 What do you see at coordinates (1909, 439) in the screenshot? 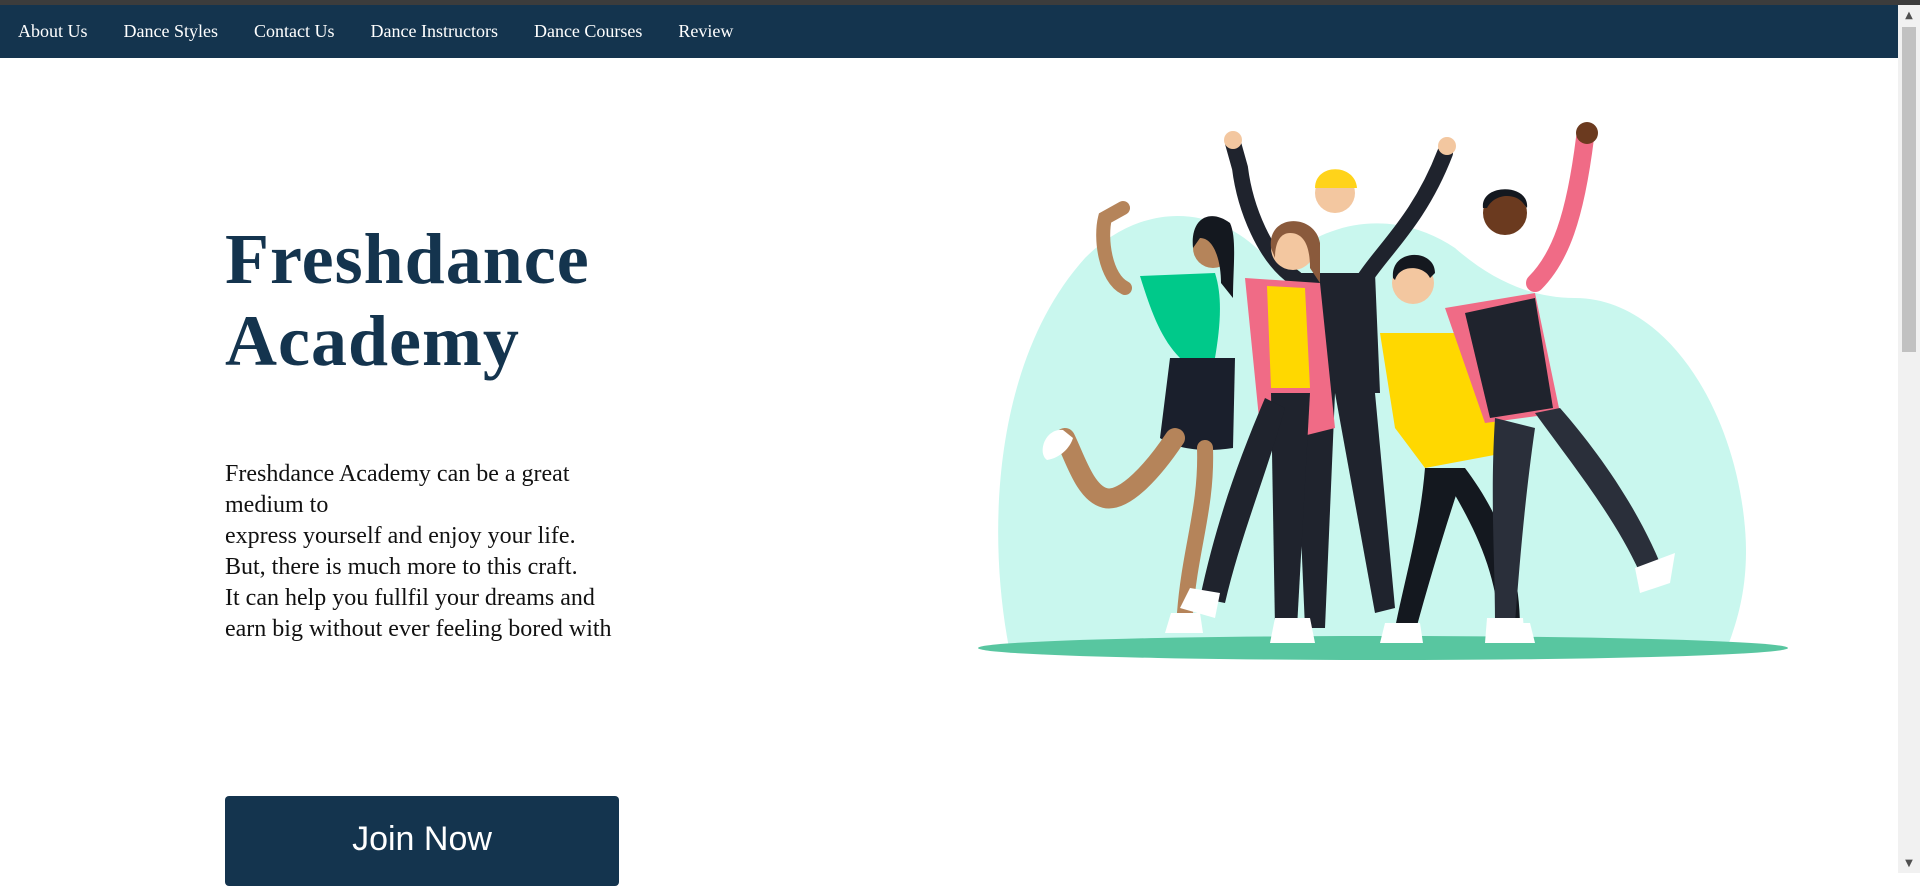
I see `page-scrollbar: ▲ ▼` at bounding box center [1909, 439].